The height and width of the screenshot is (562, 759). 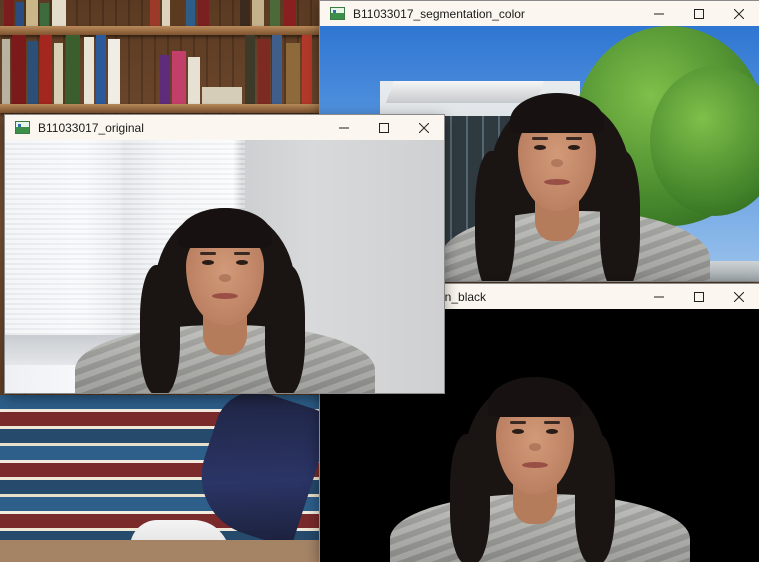 I want to click on titlebar: B11033017_segmentation_color, so click(x=539, y=13).